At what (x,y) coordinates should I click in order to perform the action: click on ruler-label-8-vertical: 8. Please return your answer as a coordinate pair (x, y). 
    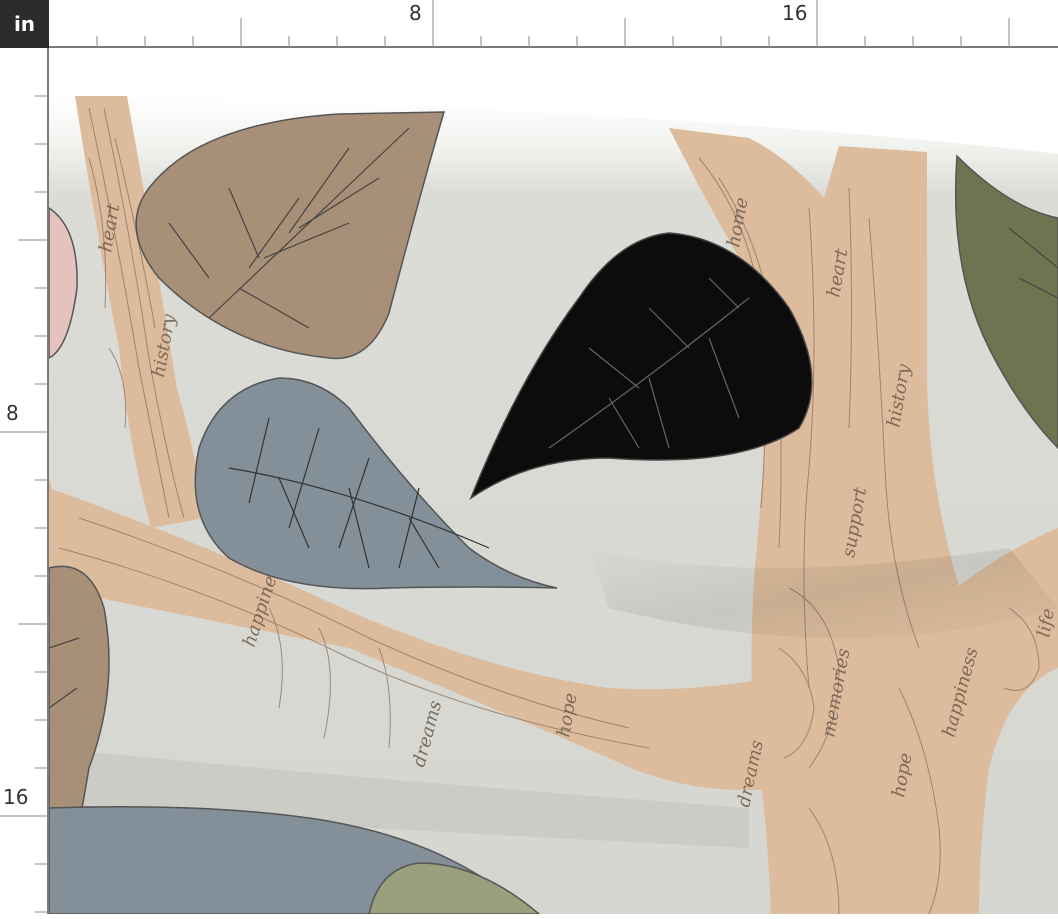
    Looking at the image, I should click on (12, 413).